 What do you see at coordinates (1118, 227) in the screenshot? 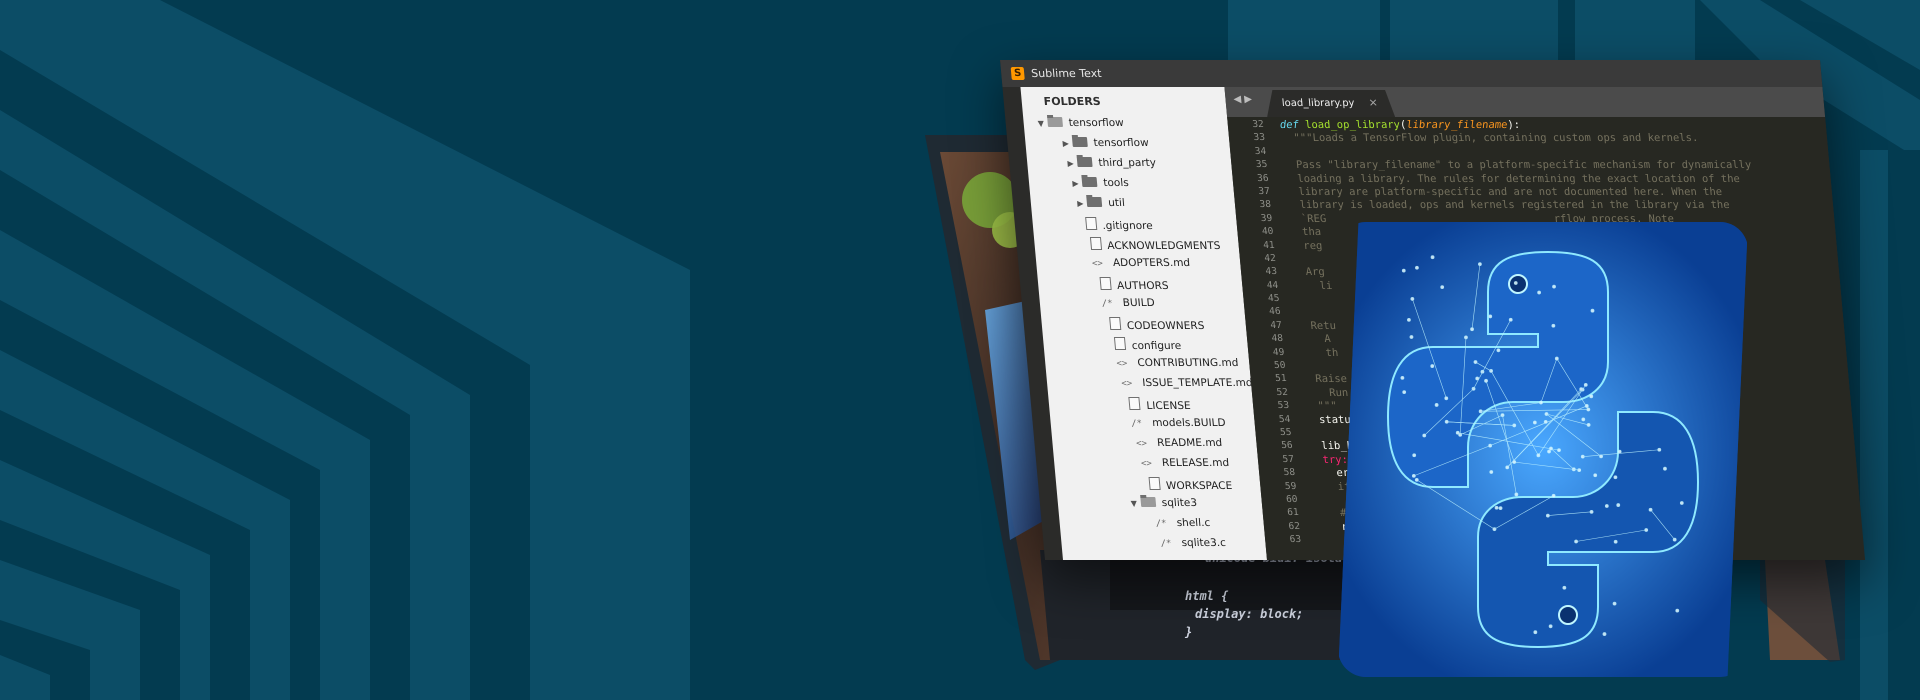
I see `tree-item: .gitignore` at bounding box center [1118, 227].